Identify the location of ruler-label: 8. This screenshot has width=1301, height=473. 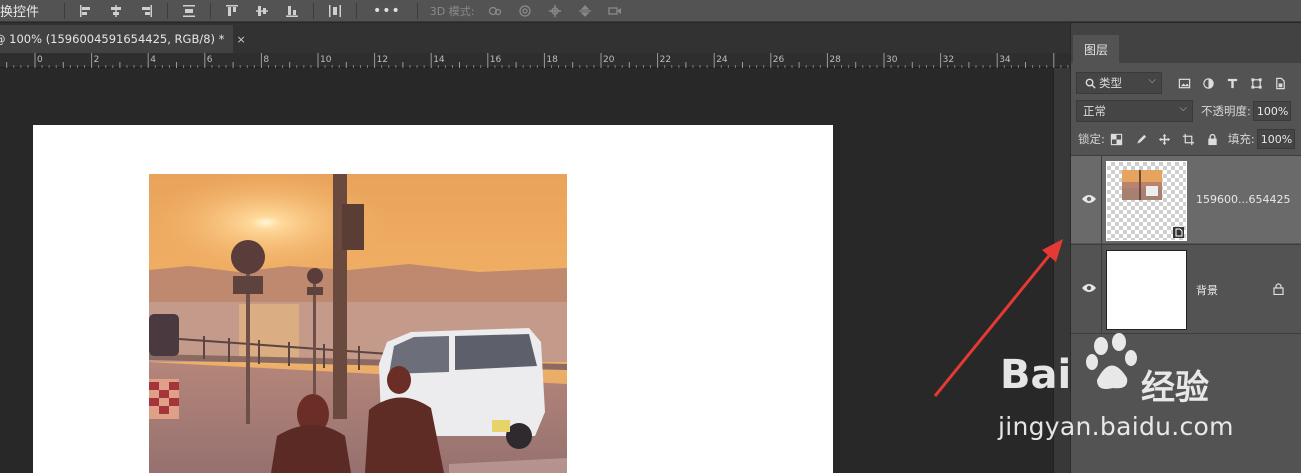
(266, 60).